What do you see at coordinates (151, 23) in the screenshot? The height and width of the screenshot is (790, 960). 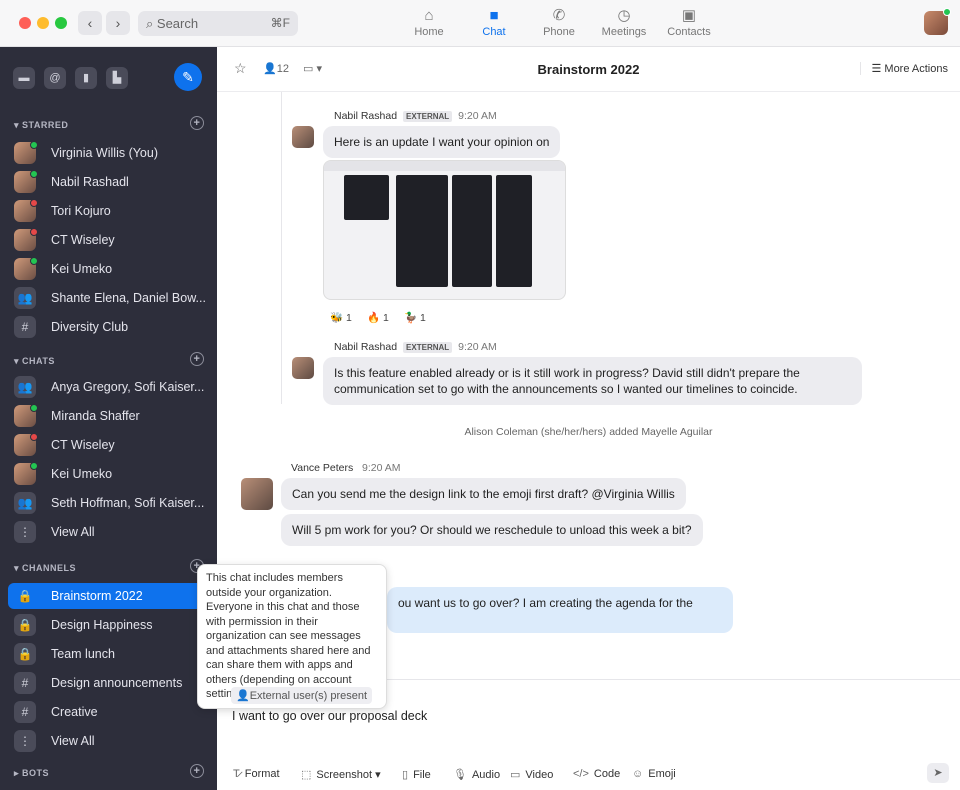 I see `search-icon: ⌕` at bounding box center [151, 23].